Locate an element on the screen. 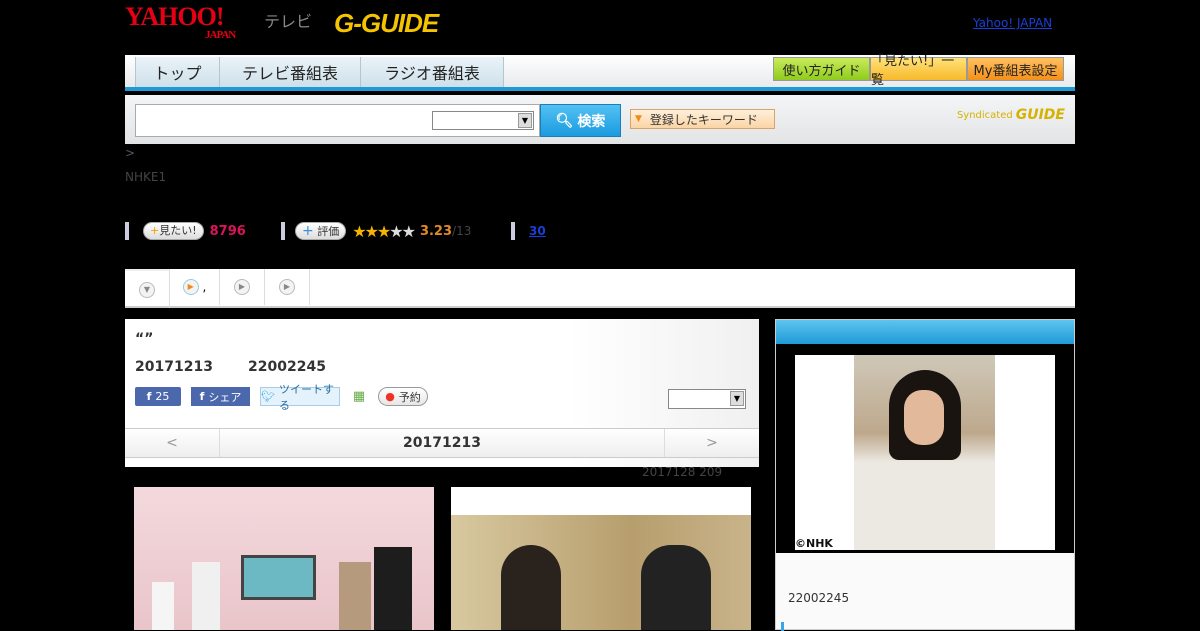 The width and height of the screenshot is (1200, 631). photo-monitor is located at coordinates (278, 577).